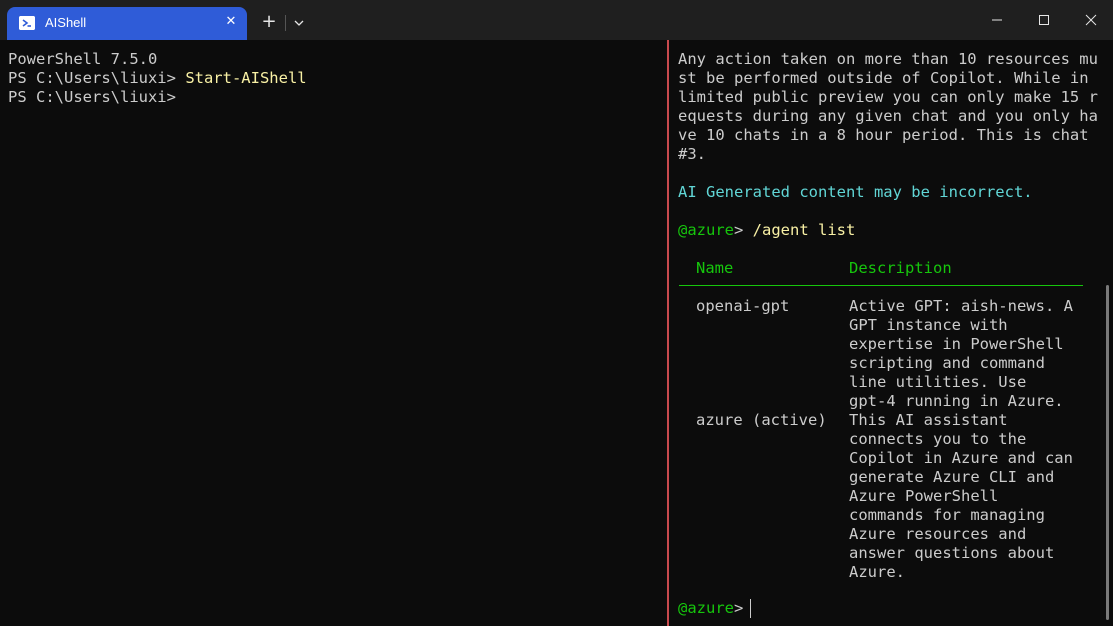  I want to click on title-bar: AIShell ✕ +, so click(556, 20).